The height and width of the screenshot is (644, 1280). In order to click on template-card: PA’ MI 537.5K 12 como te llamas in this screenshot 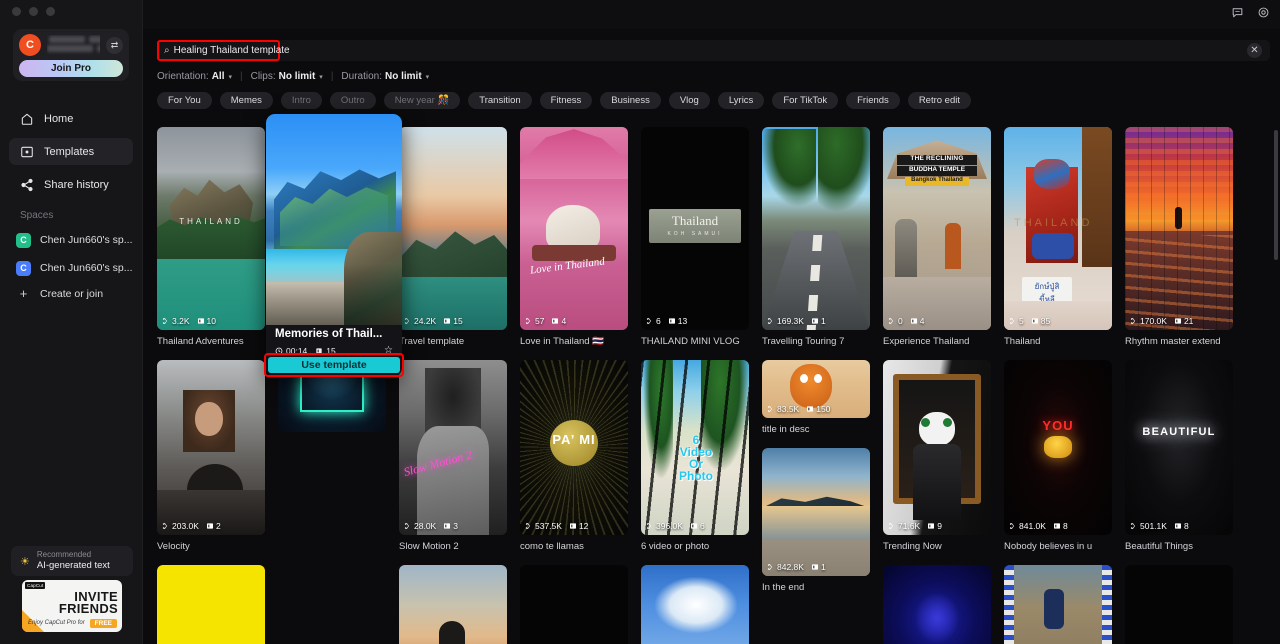, I will do `click(574, 456)`.